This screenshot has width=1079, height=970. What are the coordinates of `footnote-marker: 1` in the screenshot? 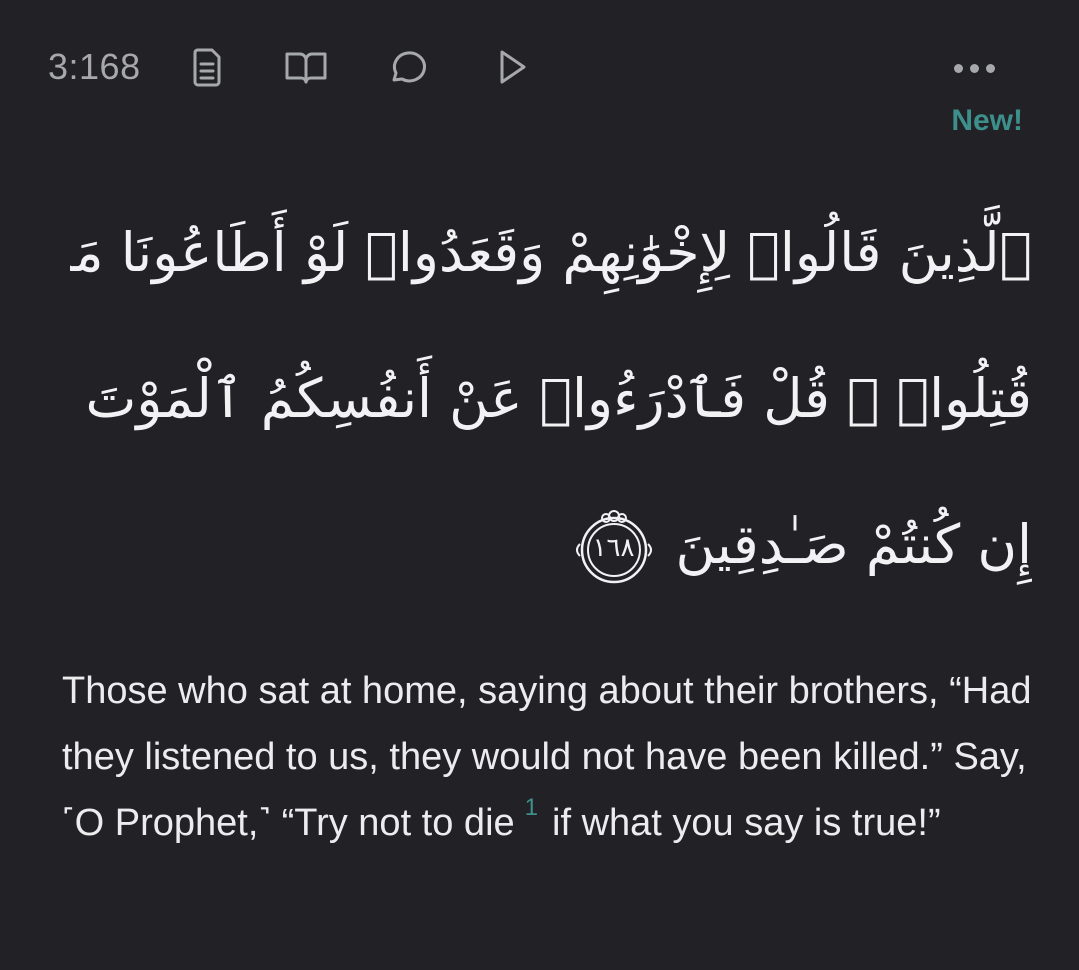 It's located at (531, 807).